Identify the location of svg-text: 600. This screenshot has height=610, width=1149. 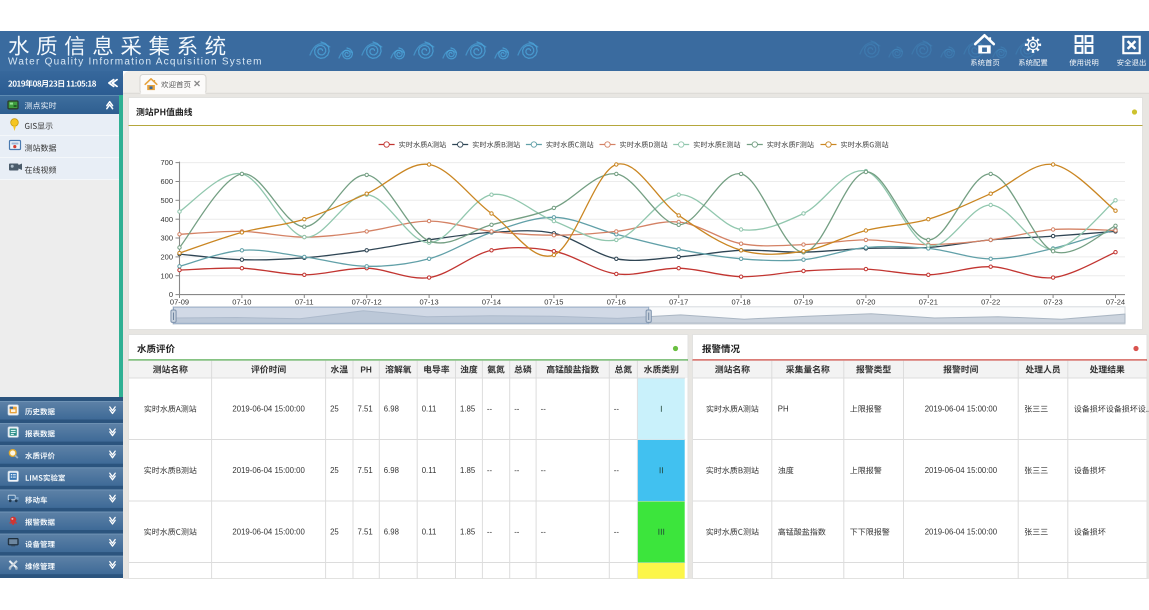
(166, 181).